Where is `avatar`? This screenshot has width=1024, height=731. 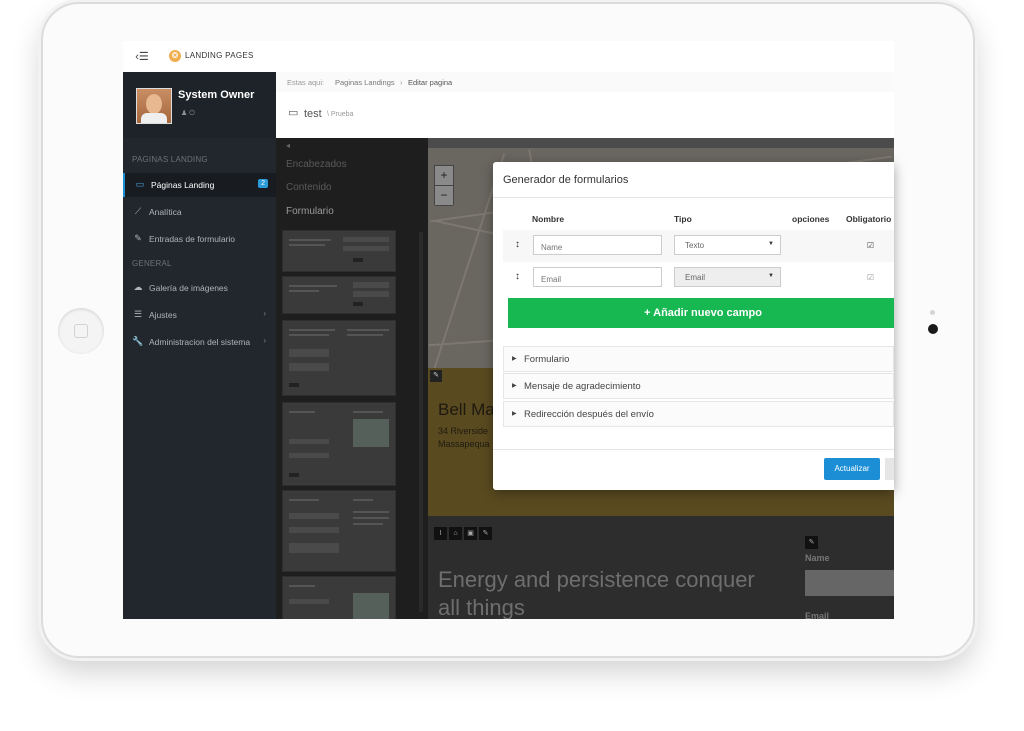
avatar is located at coordinates (154, 106).